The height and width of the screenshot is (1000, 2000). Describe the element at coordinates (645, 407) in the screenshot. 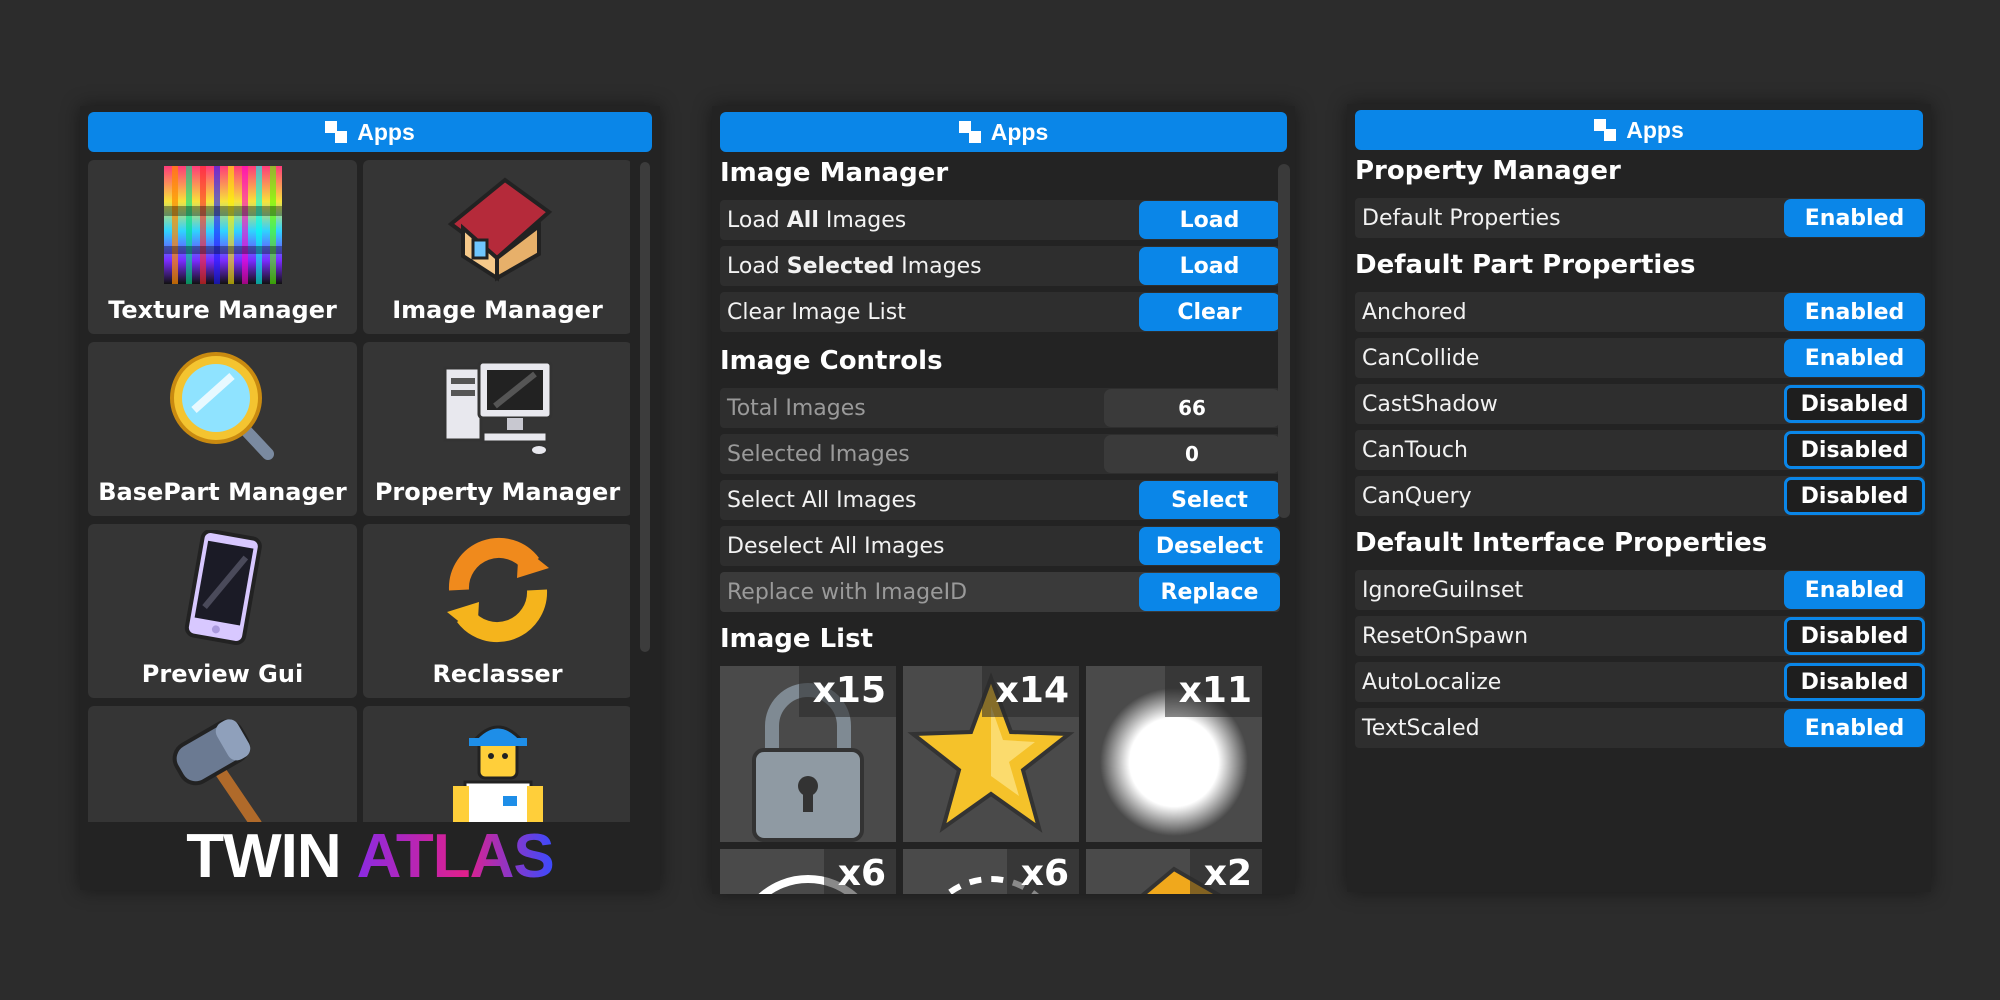

I see `apps-scrollbar` at that location.